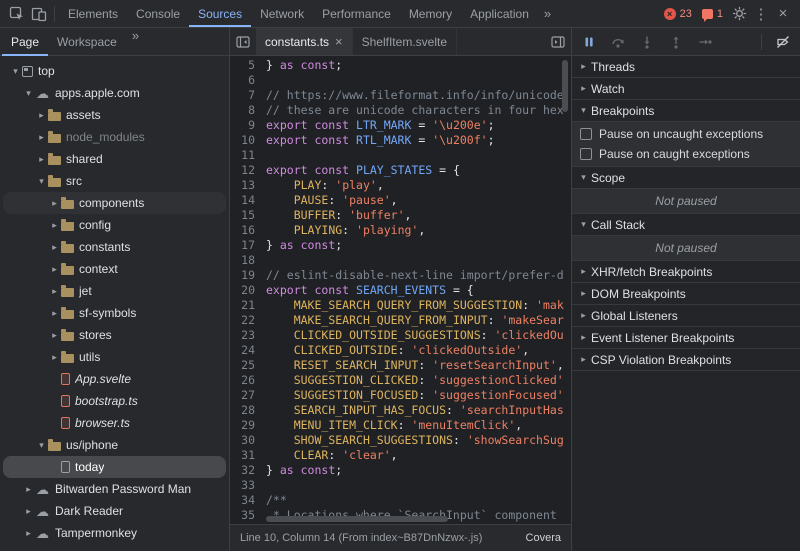 The image size is (800, 551). What do you see at coordinates (686, 134) in the screenshot?
I see `checkbox-row-pause-on-uncaught-exceptions: Pause on uncaught exceptions` at bounding box center [686, 134].